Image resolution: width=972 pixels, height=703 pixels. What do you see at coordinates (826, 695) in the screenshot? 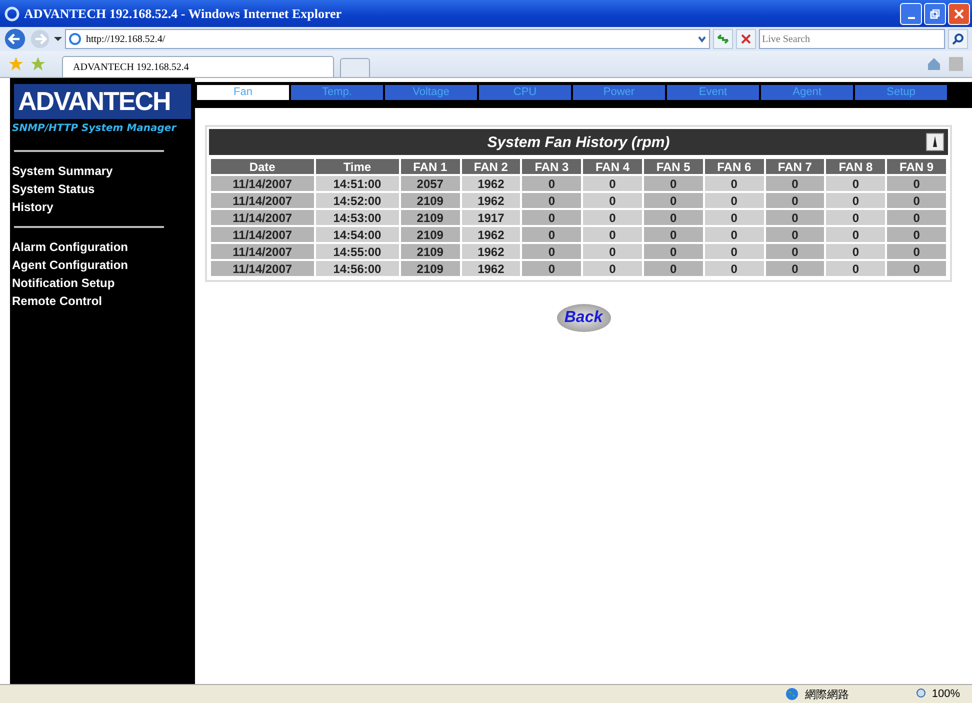
I see `zone-label: 網際網路` at bounding box center [826, 695].